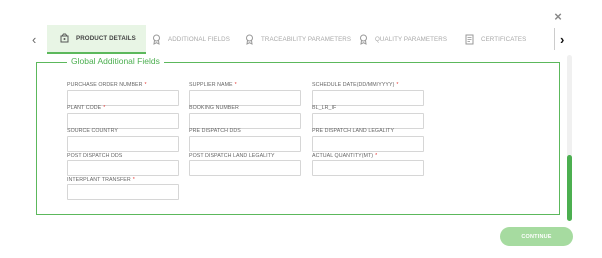  I want to click on booking-number-input, so click(245, 121).